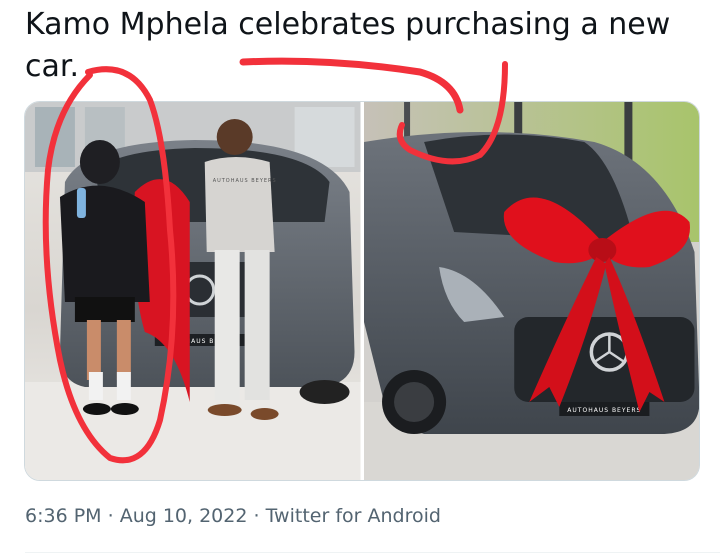 The width and height of the screenshot is (720, 557). I want to click on shirt-text: AUTOHAUS BEYERS, so click(245, 181).